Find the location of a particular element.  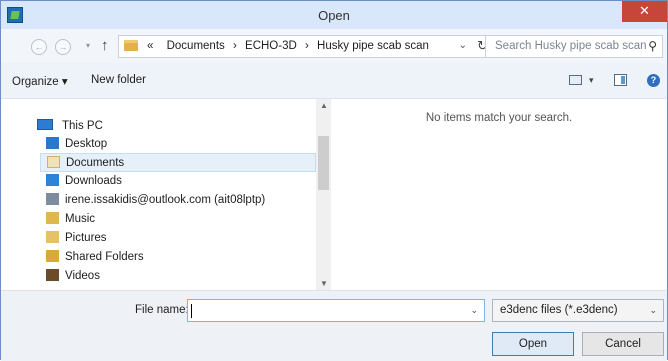

sidebar-item-music: Music is located at coordinates (181, 219).